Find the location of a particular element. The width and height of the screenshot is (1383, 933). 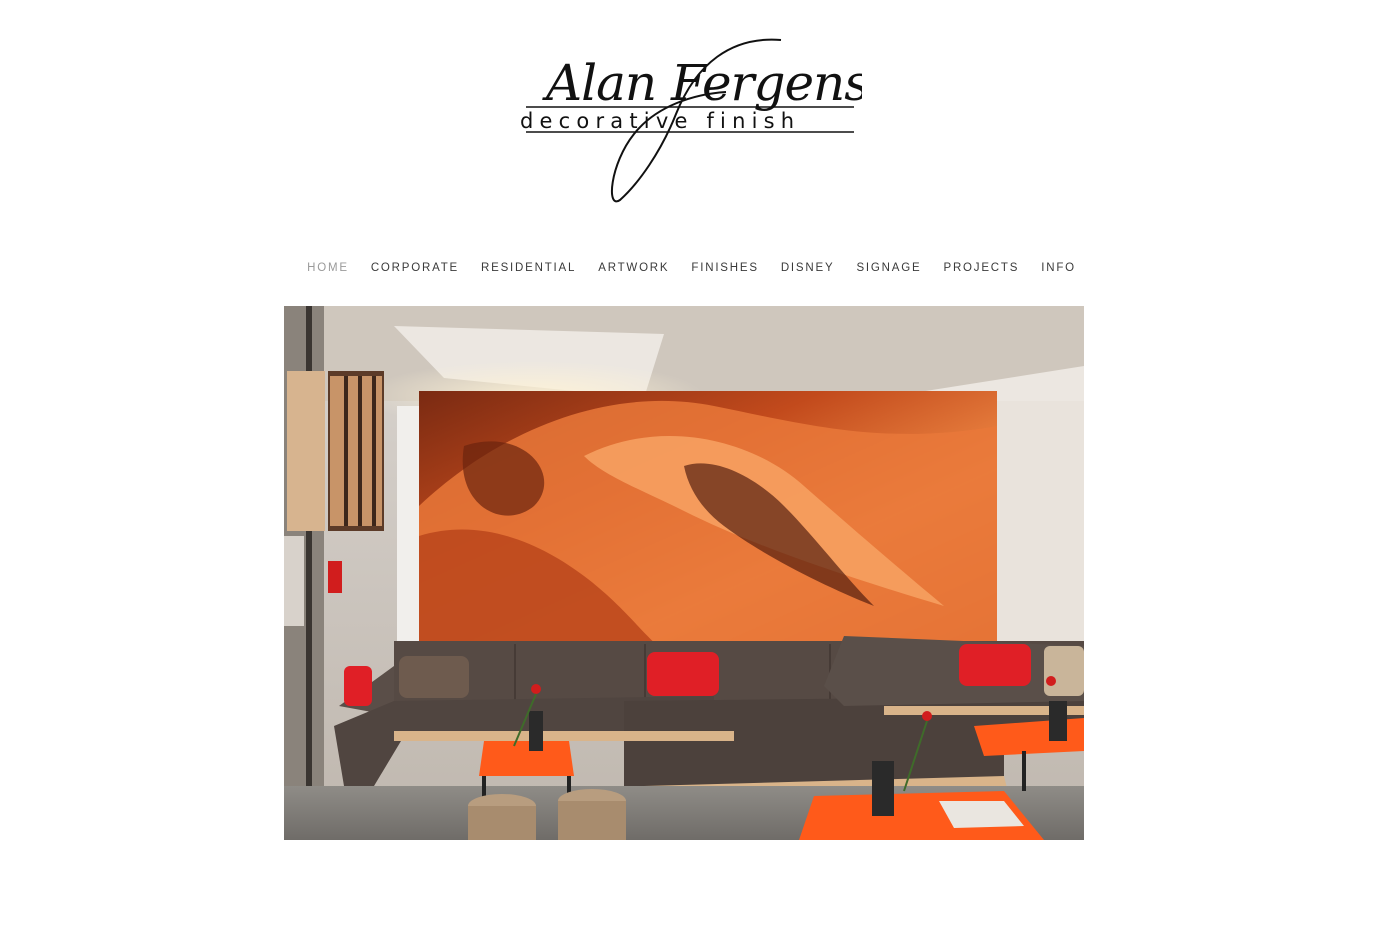

nav-item-disney: DISNEY is located at coordinates (808, 269).